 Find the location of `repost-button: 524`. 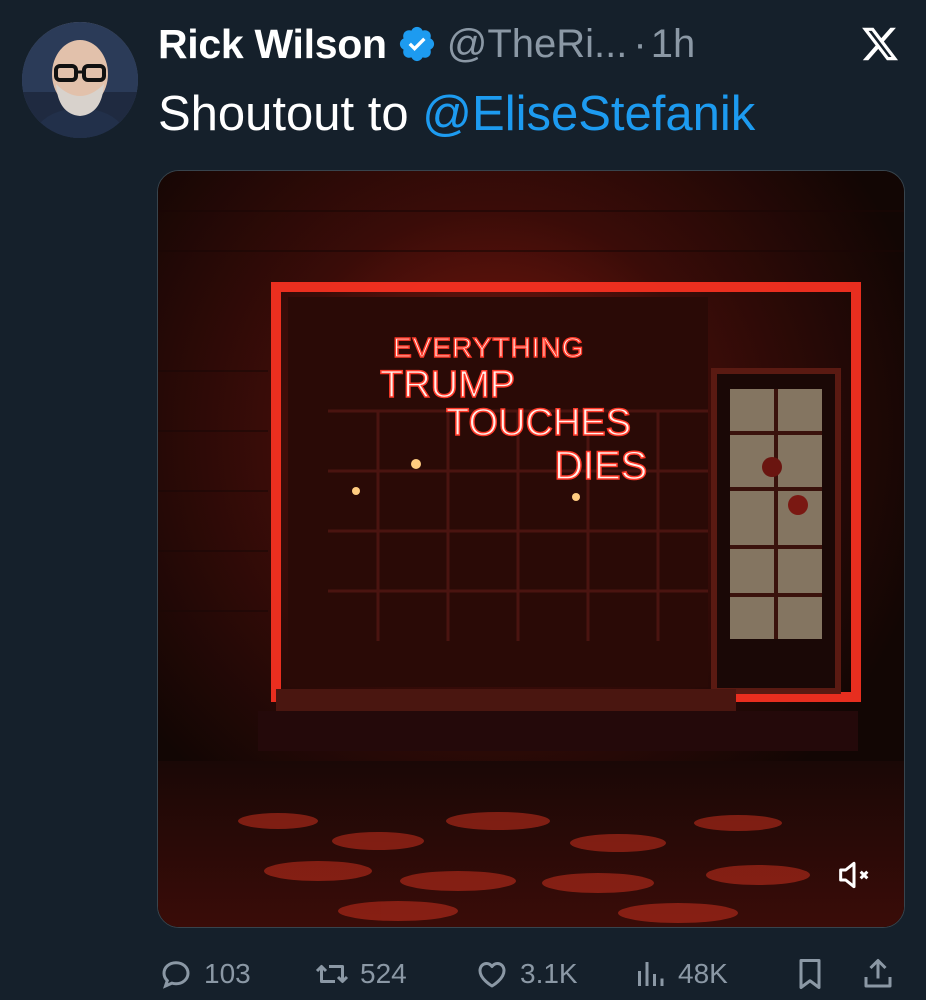

repost-button: 524 is located at coordinates (360, 974).